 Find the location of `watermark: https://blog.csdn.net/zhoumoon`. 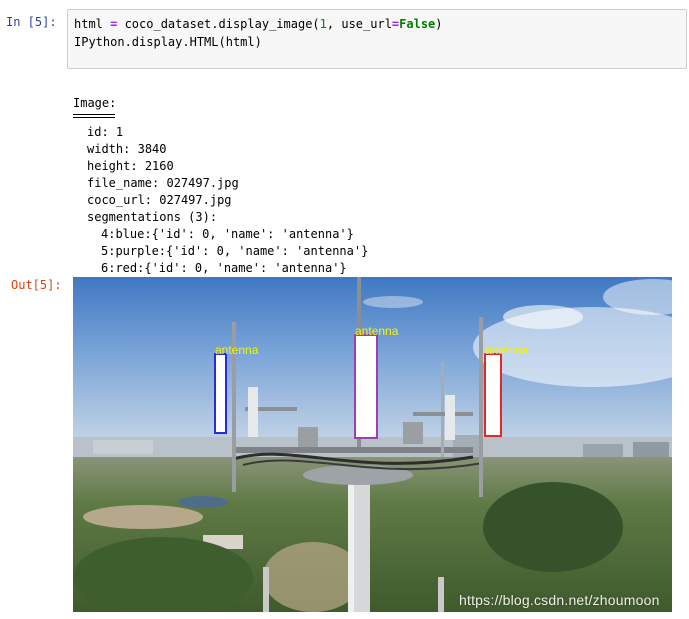

watermark: https://blog.csdn.net/zhoumoon is located at coordinates (559, 600).